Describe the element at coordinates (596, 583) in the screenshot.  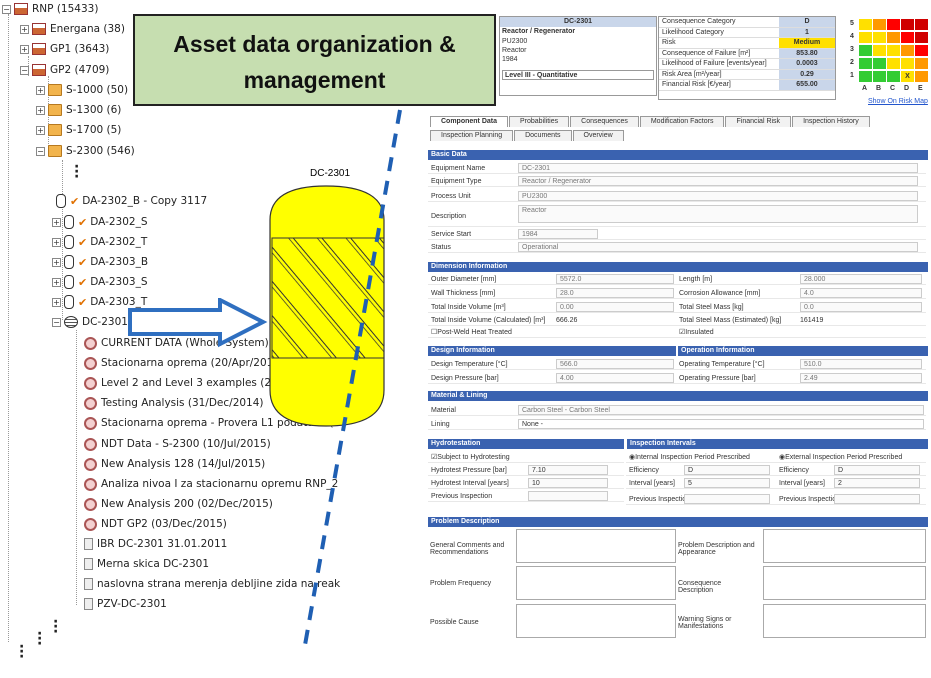
I see `problem-frequency-textarea` at that location.